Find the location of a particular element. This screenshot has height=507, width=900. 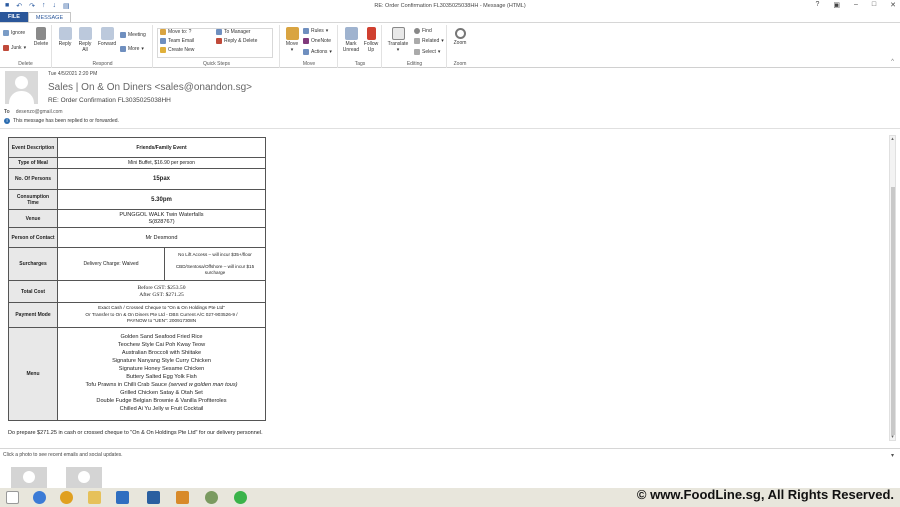

group-delete: Ignore Junk ▾ Delete Delete is located at coordinates (26, 46).